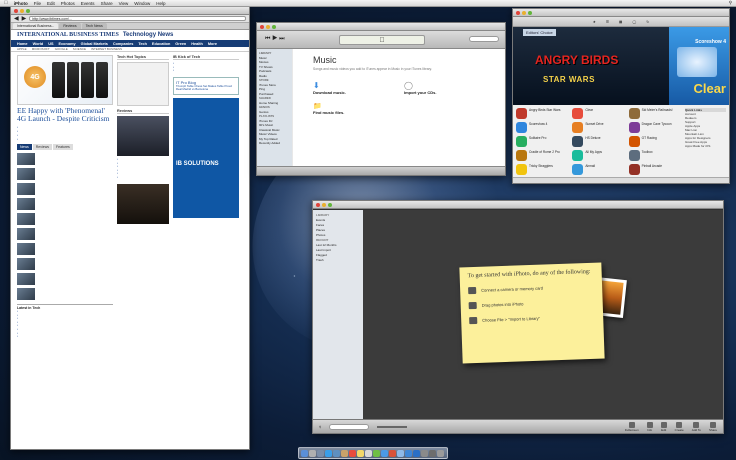 The width and height of the screenshot is (736, 460). Describe the element at coordinates (68, 35) in the screenshot. I see `ibt-logo: INTERNATIONAL BUSINESS TIMES` at that location.